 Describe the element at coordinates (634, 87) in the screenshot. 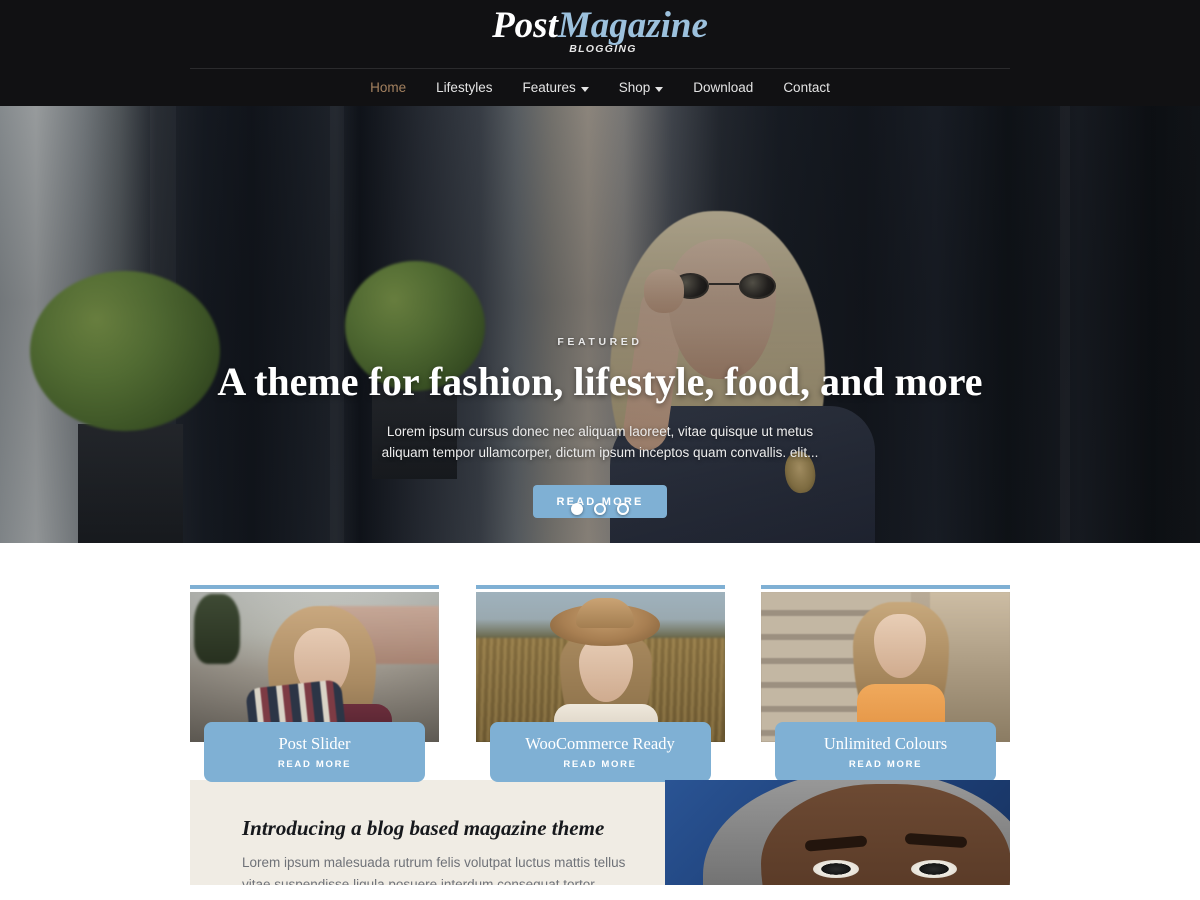

I see `nav-label: Shop` at that location.